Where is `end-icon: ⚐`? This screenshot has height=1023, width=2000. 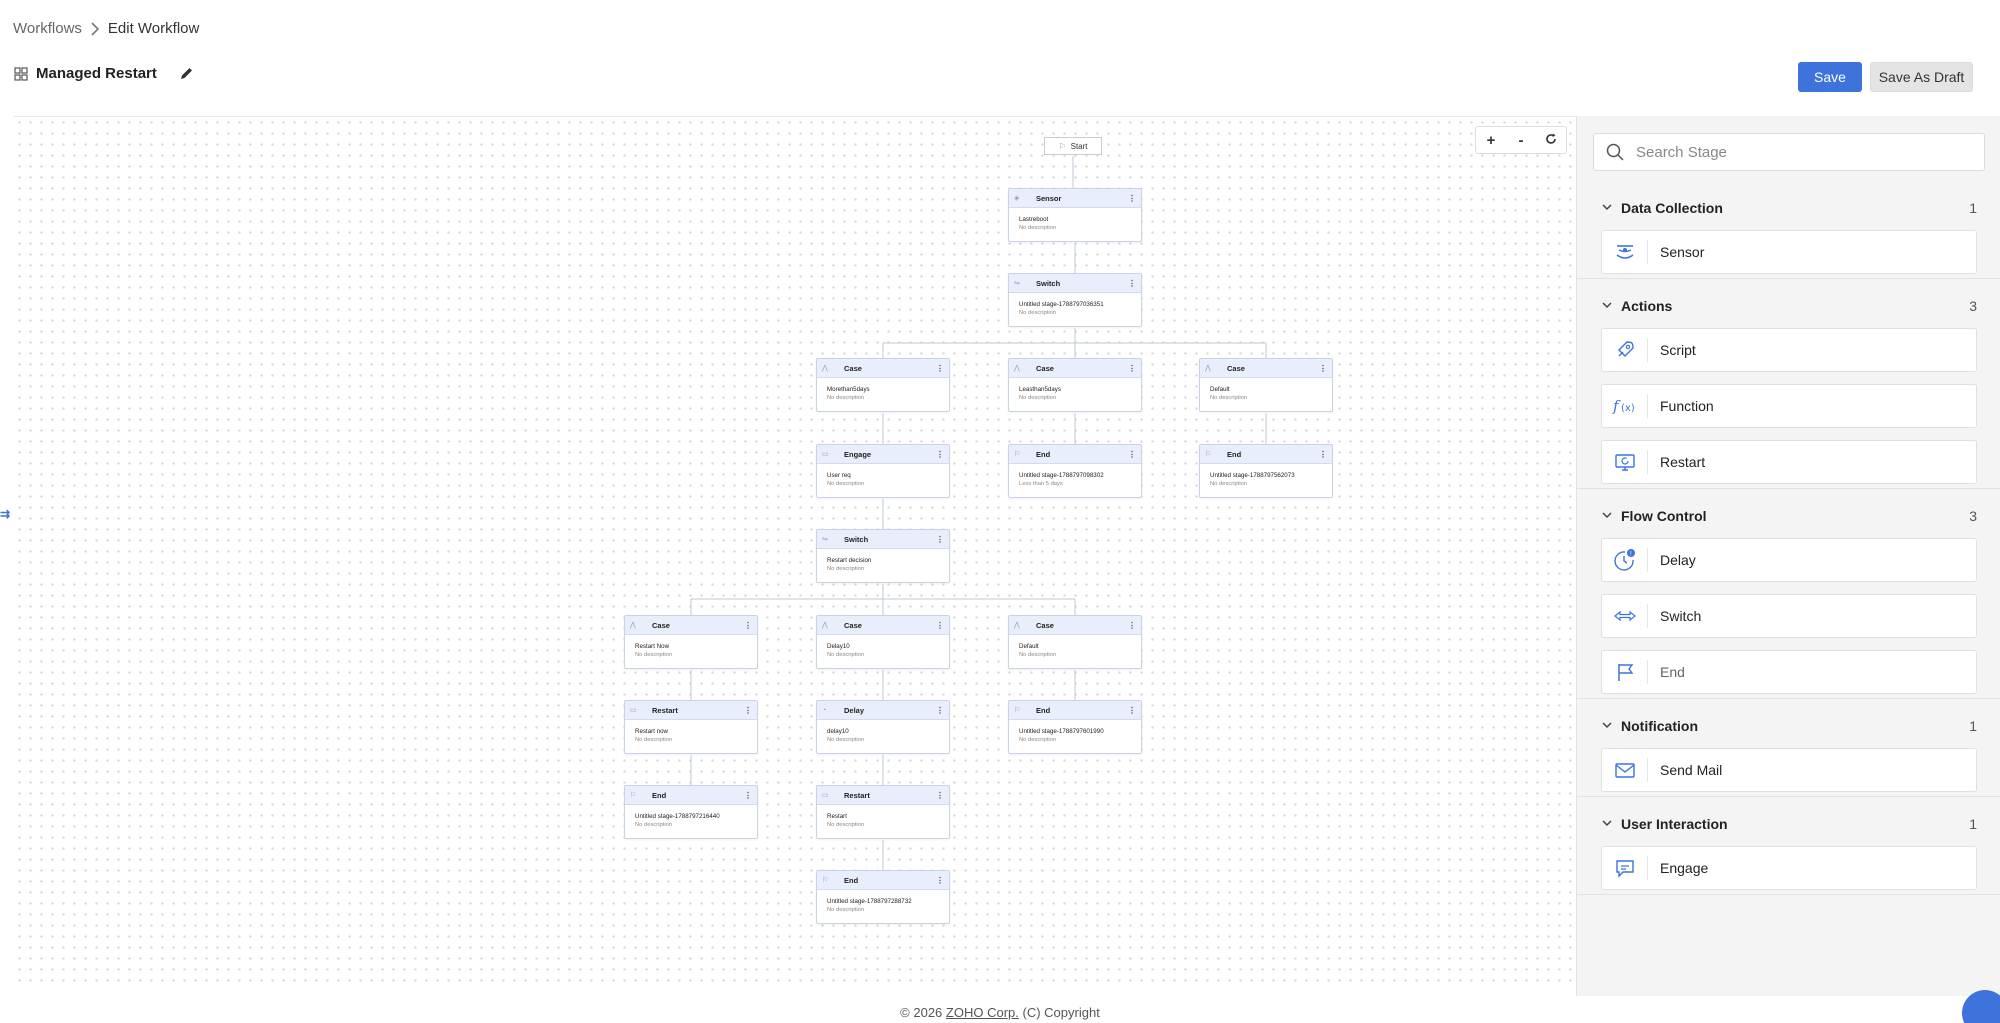 end-icon: ⚐ is located at coordinates (1208, 454).